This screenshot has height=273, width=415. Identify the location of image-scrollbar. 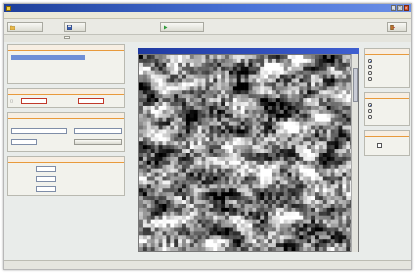
(354, 153).